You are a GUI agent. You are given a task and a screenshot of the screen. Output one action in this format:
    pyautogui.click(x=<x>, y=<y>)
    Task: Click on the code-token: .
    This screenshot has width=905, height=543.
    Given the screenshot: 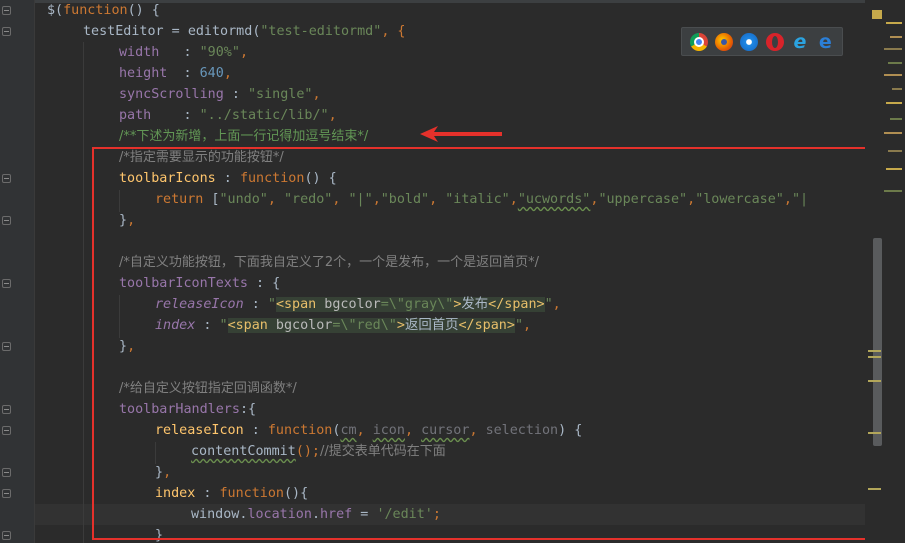 What is the action you would take?
    pyautogui.click(x=315, y=514)
    